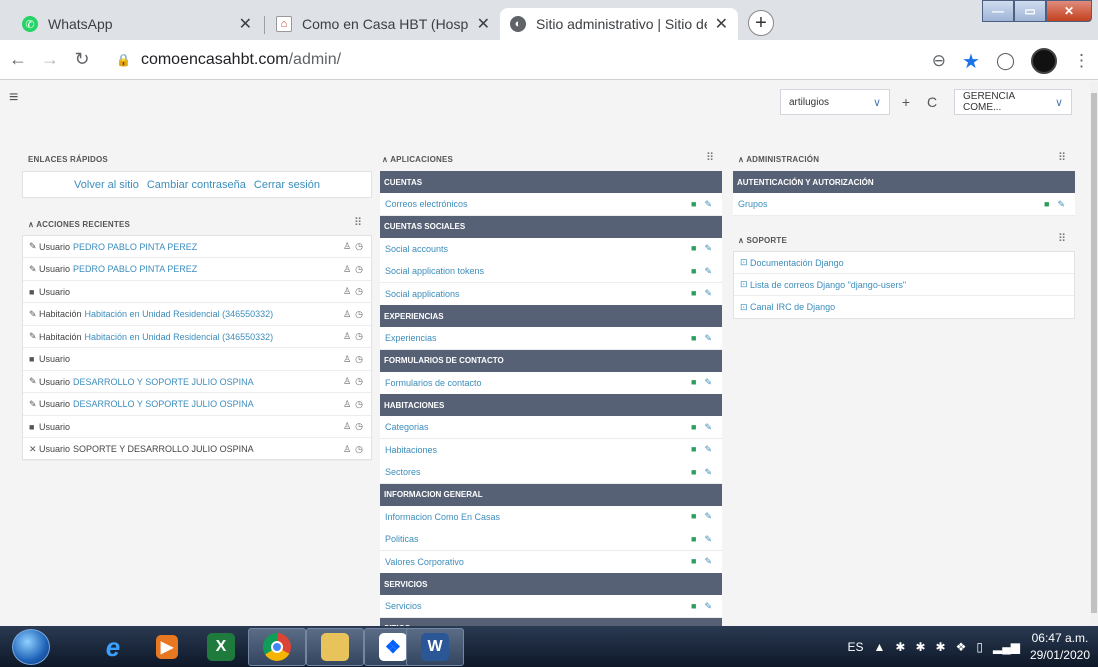 The height and width of the screenshot is (667, 1098). I want to click on url-field: 🔒 comoencasahbt.com/admin/, so click(506, 60).